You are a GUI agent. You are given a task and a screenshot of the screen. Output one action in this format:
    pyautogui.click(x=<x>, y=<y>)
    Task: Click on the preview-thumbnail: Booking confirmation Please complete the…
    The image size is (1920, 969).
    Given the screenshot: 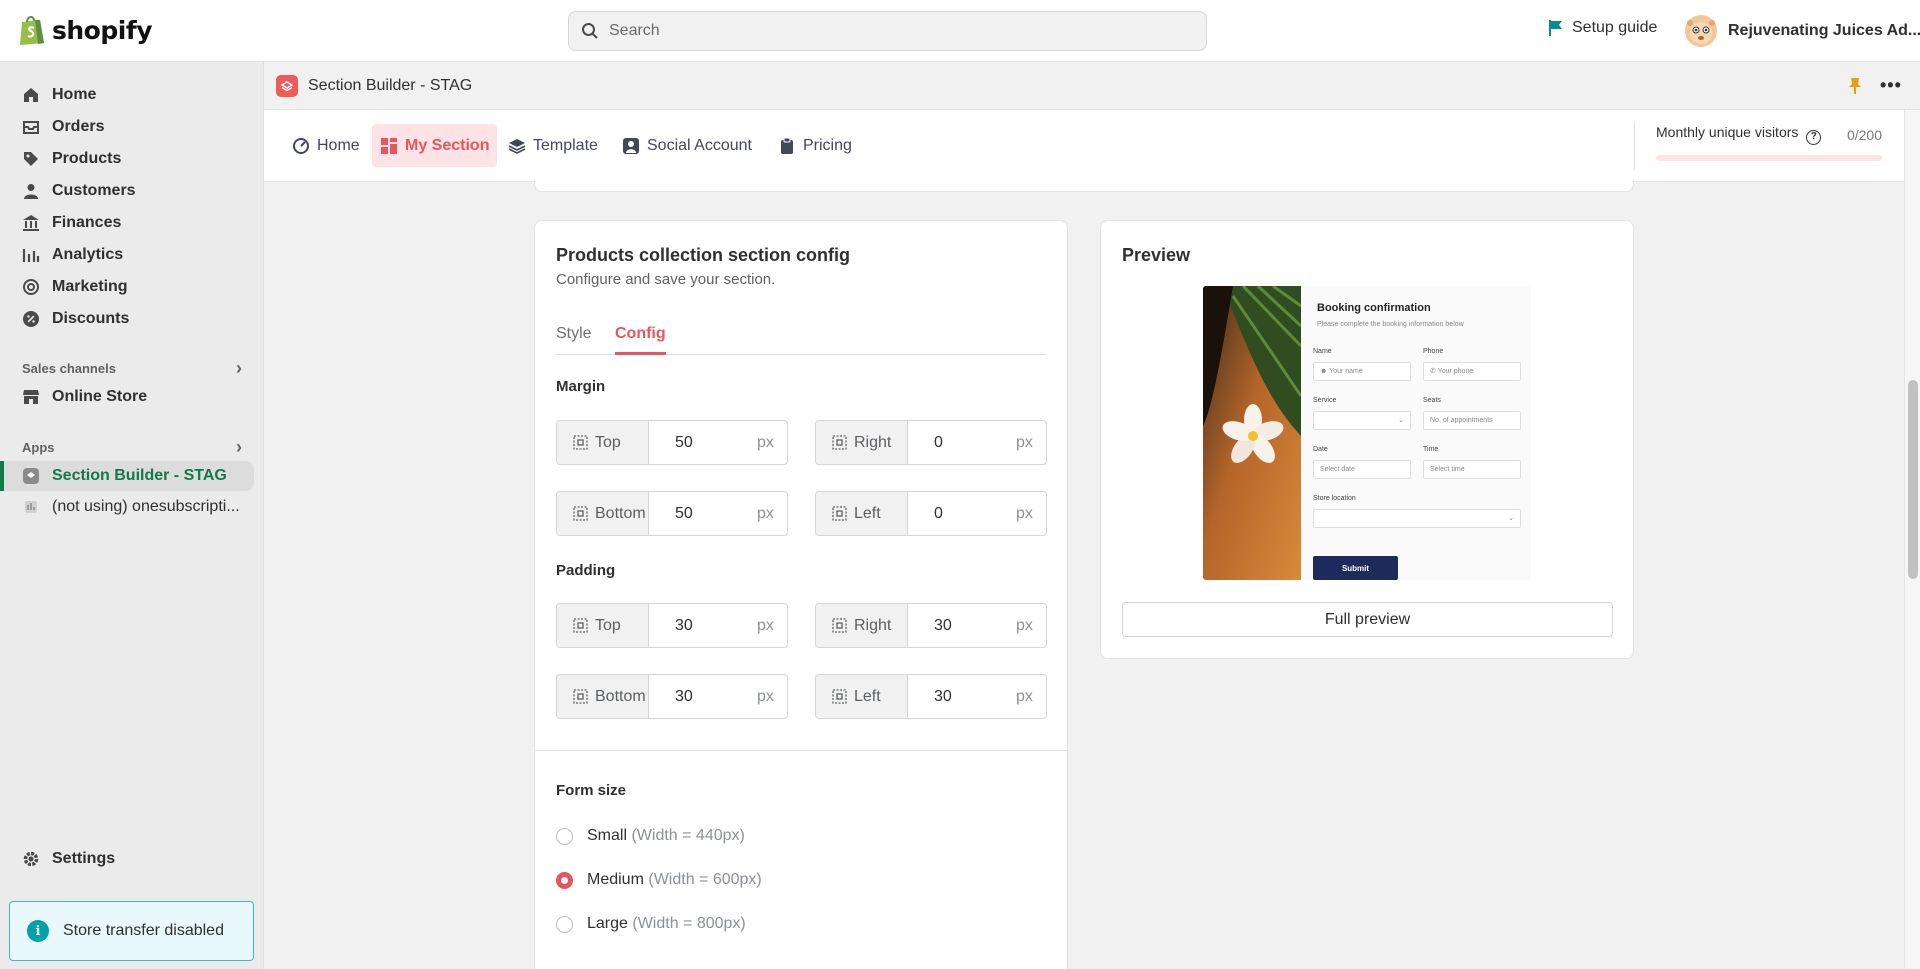 What is the action you would take?
    pyautogui.click(x=1367, y=433)
    